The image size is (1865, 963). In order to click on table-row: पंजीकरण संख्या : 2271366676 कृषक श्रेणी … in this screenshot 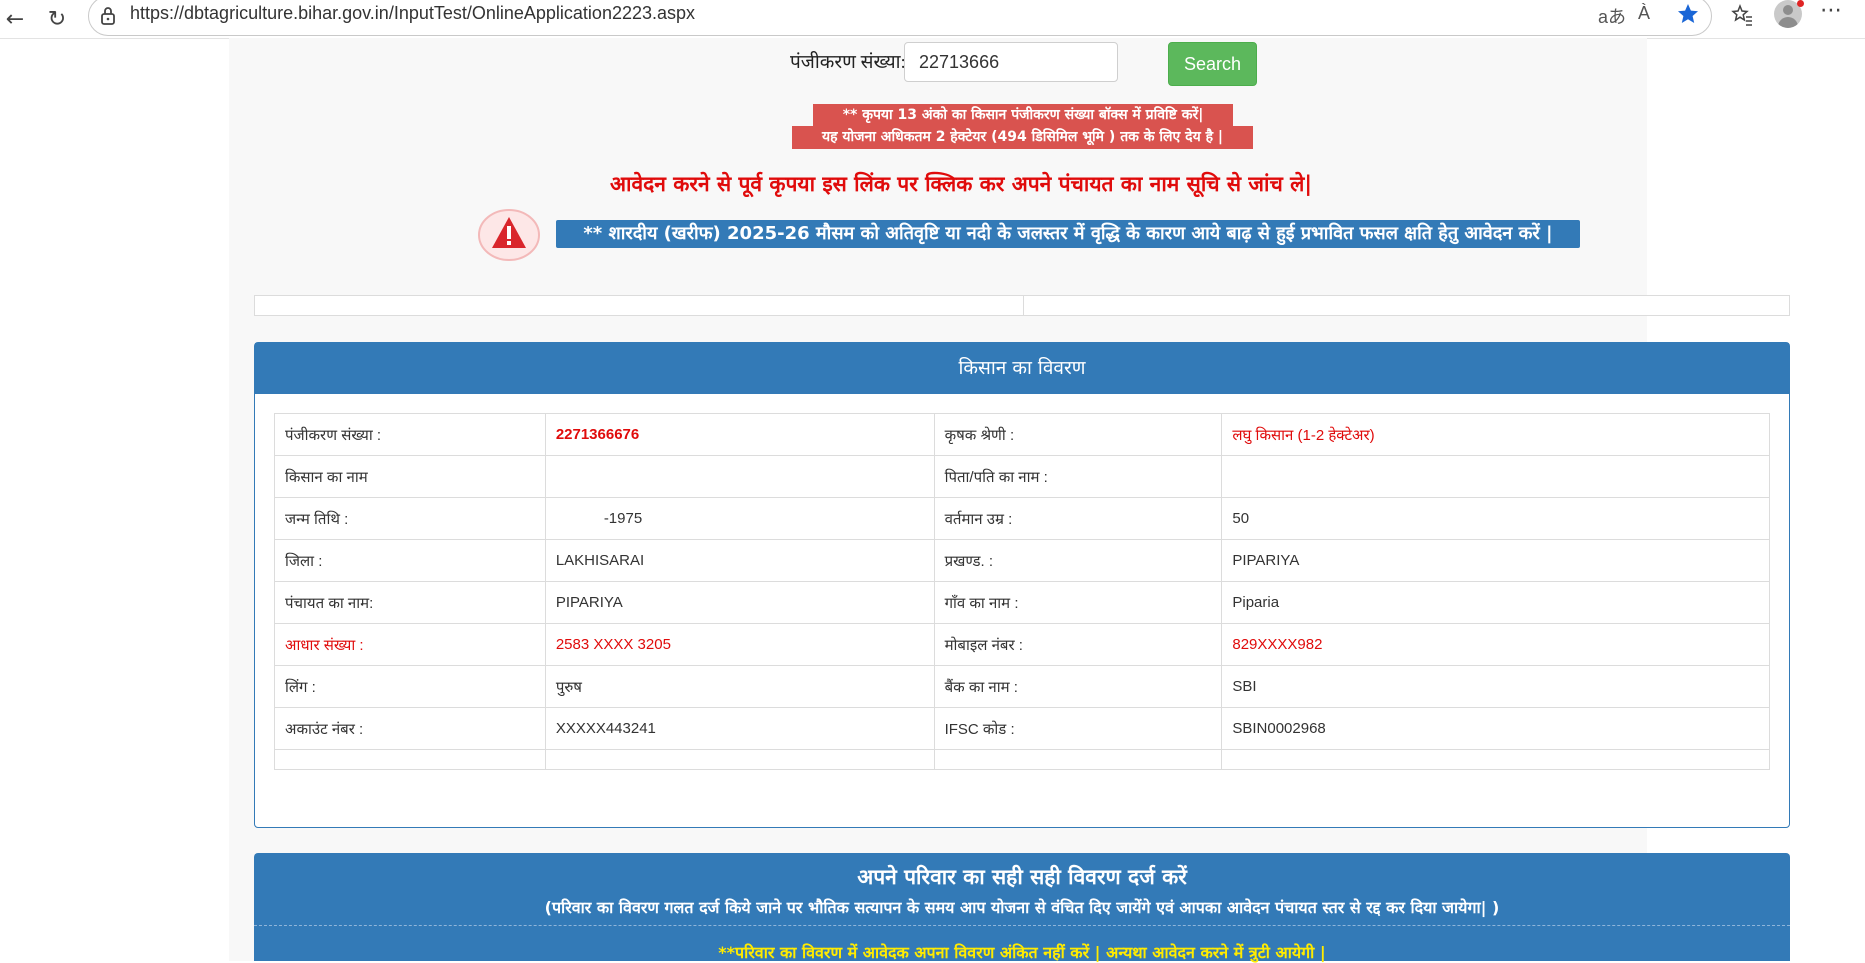, I will do `click(1022, 434)`.